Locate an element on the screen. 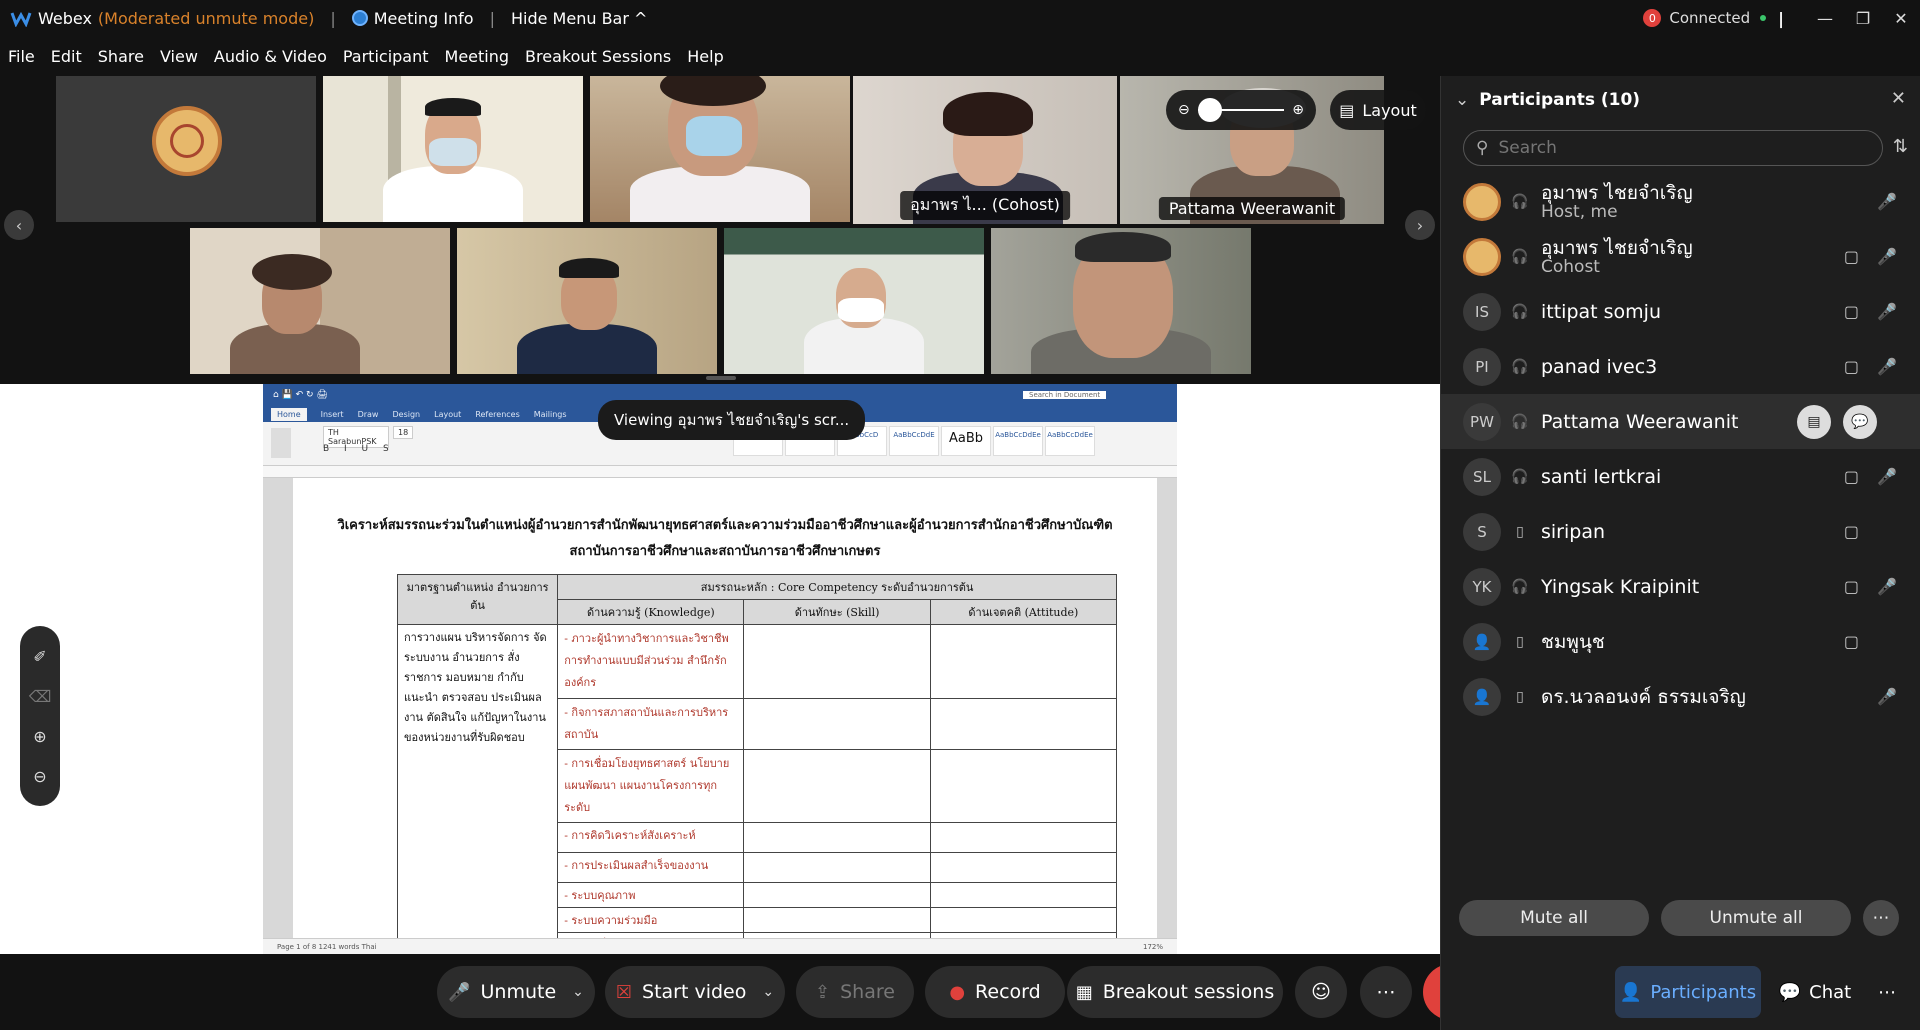 The height and width of the screenshot is (1030, 1920). tab-chat: 💬 Chat is located at coordinates (1815, 992).